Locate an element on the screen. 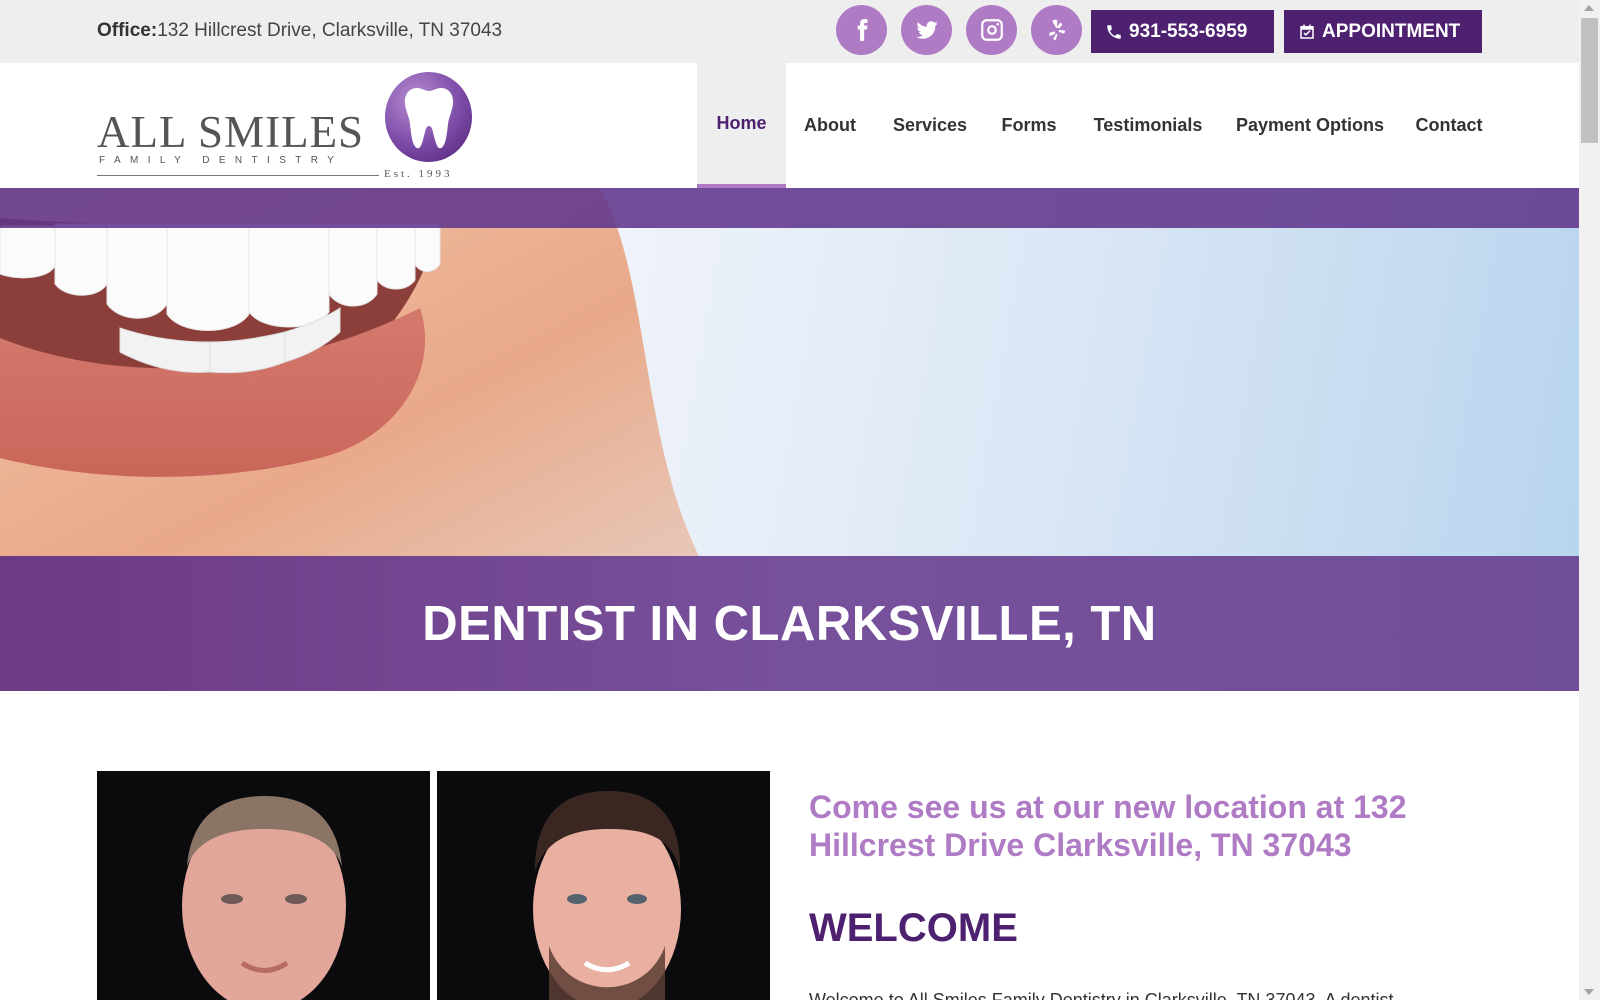 Image resolution: width=1600 pixels, height=1000 pixels. twitter-icon is located at coordinates (926, 30).